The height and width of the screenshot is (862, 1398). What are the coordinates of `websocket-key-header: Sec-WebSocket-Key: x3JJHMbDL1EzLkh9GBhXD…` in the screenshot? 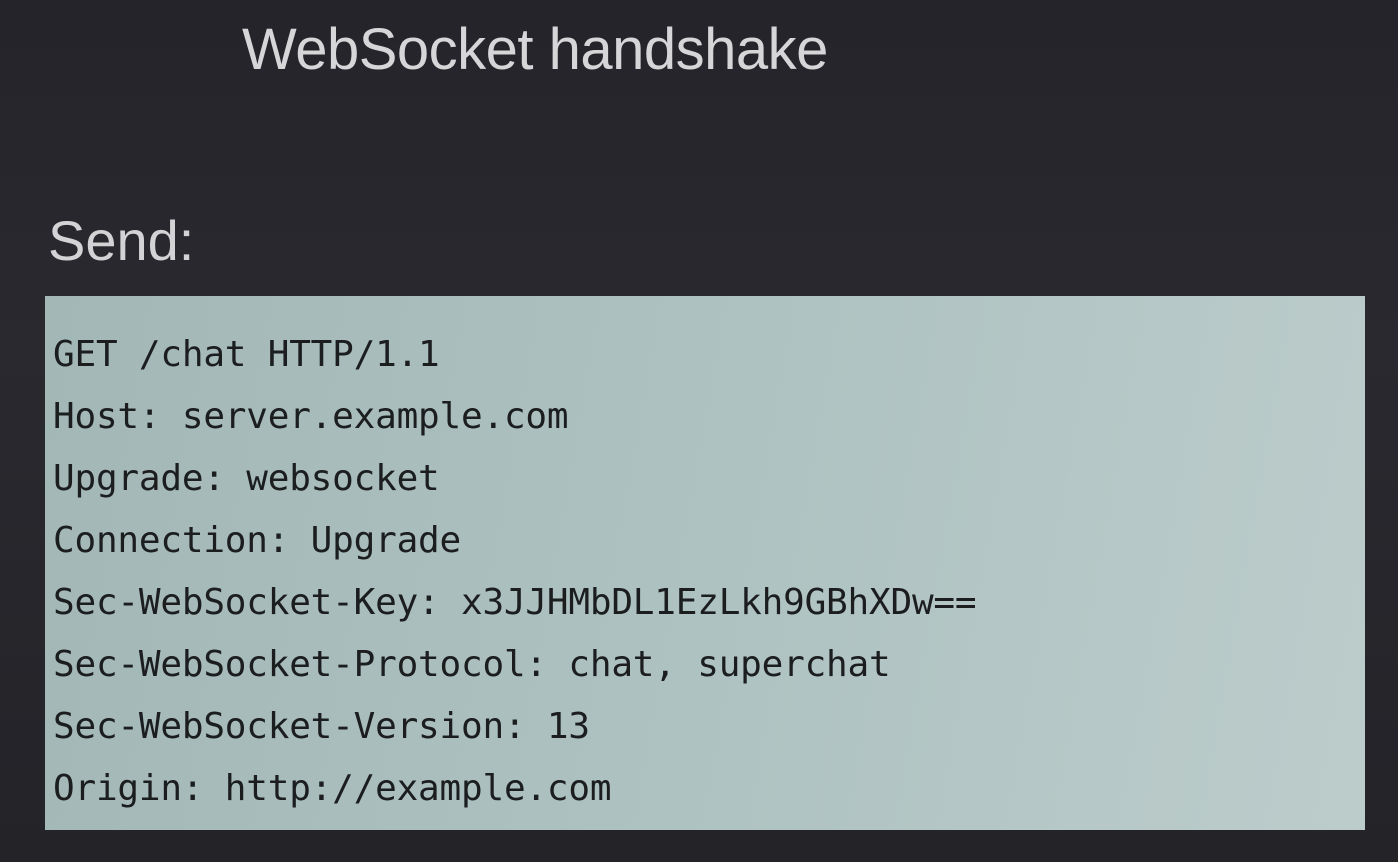 It's located at (515, 602).